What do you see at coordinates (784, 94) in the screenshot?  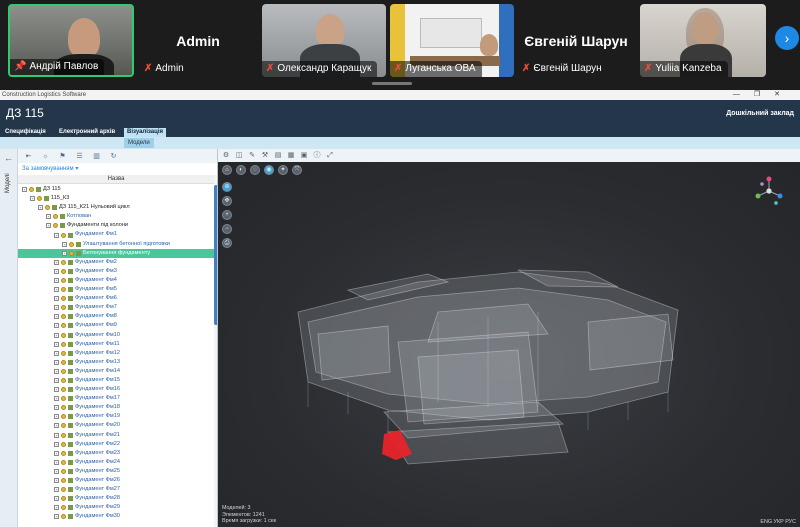 I see `close-icon: ✕` at bounding box center [784, 94].